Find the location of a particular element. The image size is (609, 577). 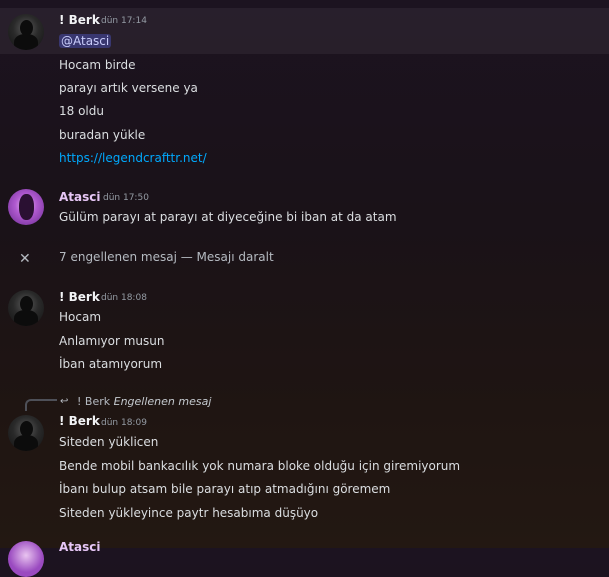

user-mention: @Atasci is located at coordinates (85, 41).